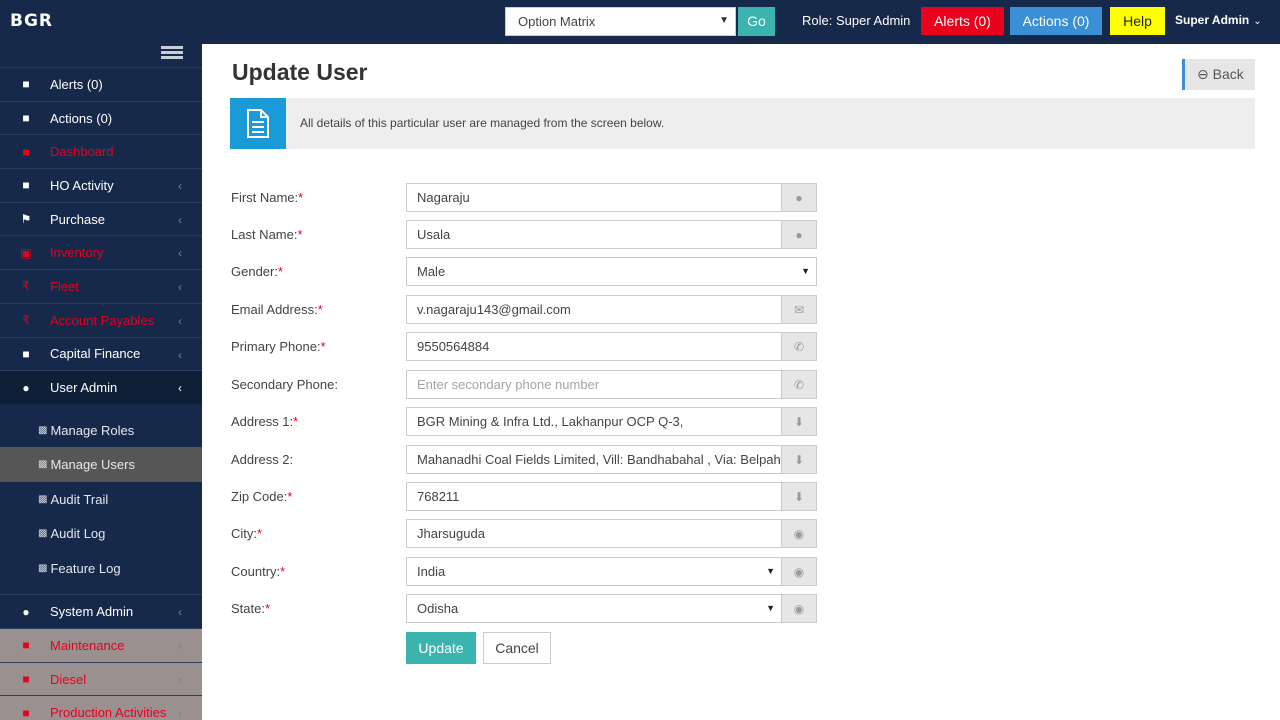 The height and width of the screenshot is (720, 1280). What do you see at coordinates (262, 459) in the screenshot?
I see `address2-label: Address 2:` at bounding box center [262, 459].